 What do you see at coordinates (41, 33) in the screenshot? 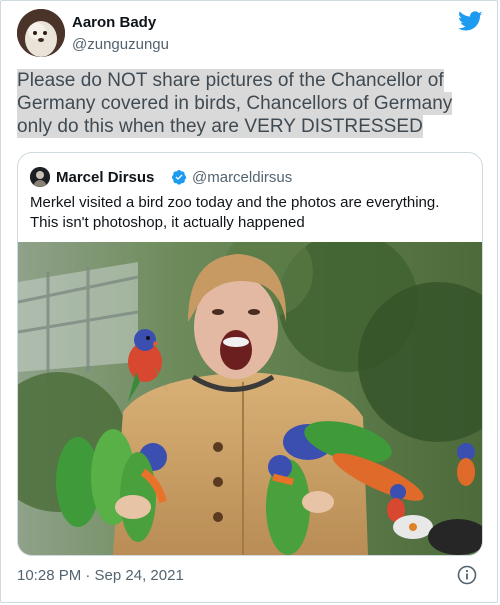
I see `author-avatar` at bounding box center [41, 33].